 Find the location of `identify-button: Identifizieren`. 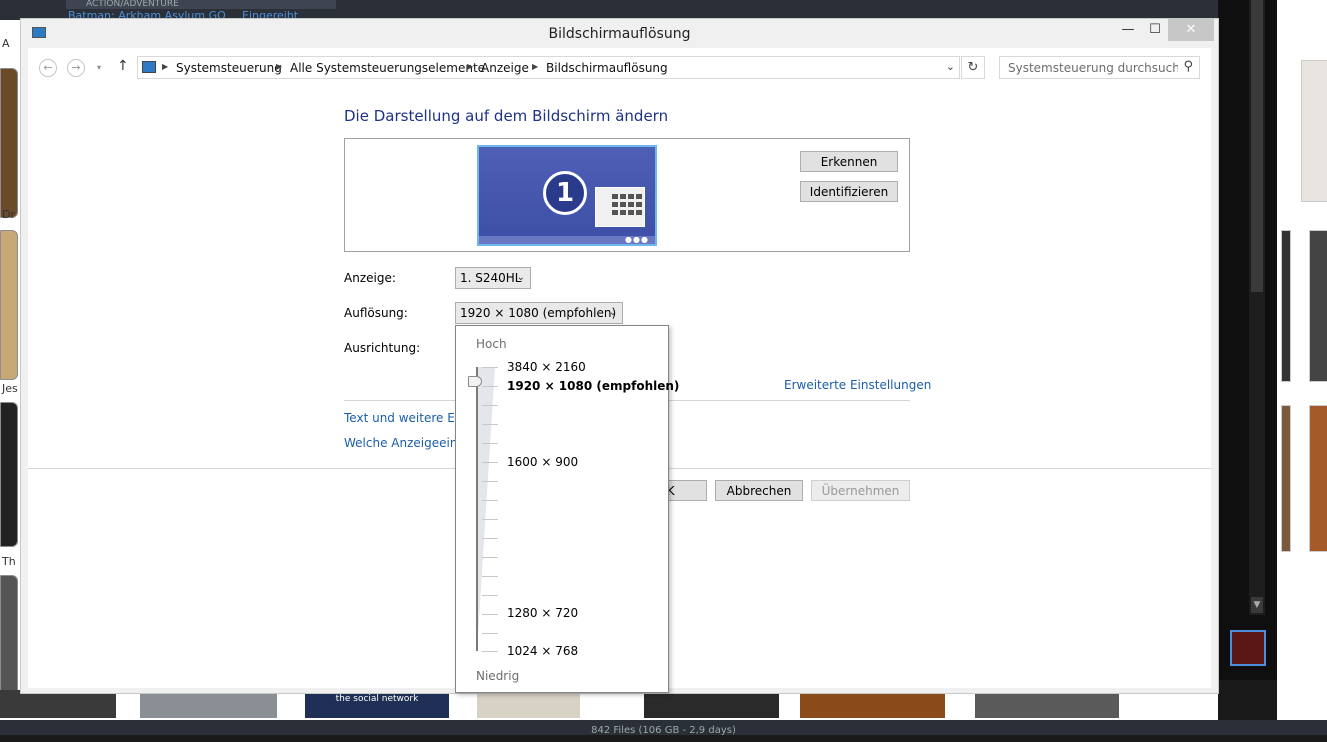

identify-button: Identifizieren is located at coordinates (849, 191).